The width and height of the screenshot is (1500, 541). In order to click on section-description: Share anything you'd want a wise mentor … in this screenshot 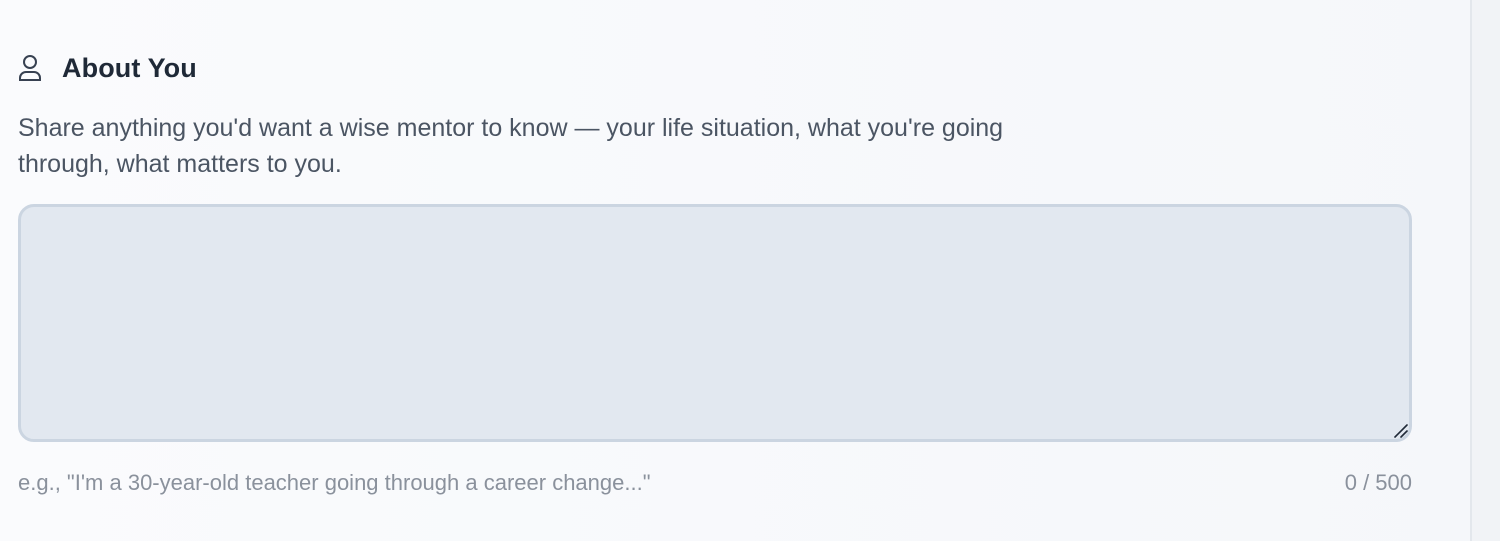, I will do `click(511, 146)`.